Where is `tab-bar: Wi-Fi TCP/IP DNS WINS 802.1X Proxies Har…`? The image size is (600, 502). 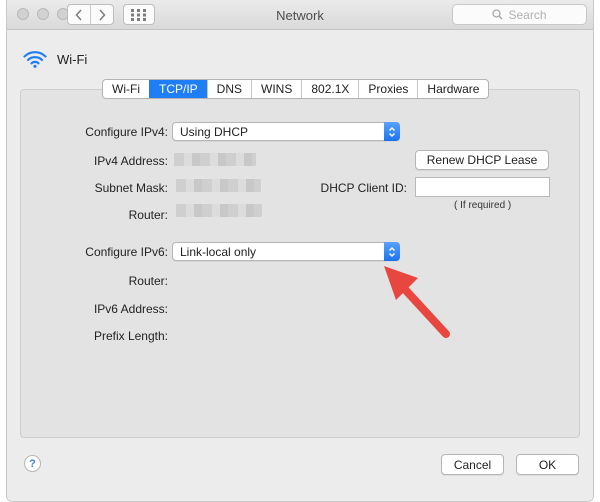 tab-bar: Wi-Fi TCP/IP DNS WINS 802.1X Proxies Har… is located at coordinates (296, 89).